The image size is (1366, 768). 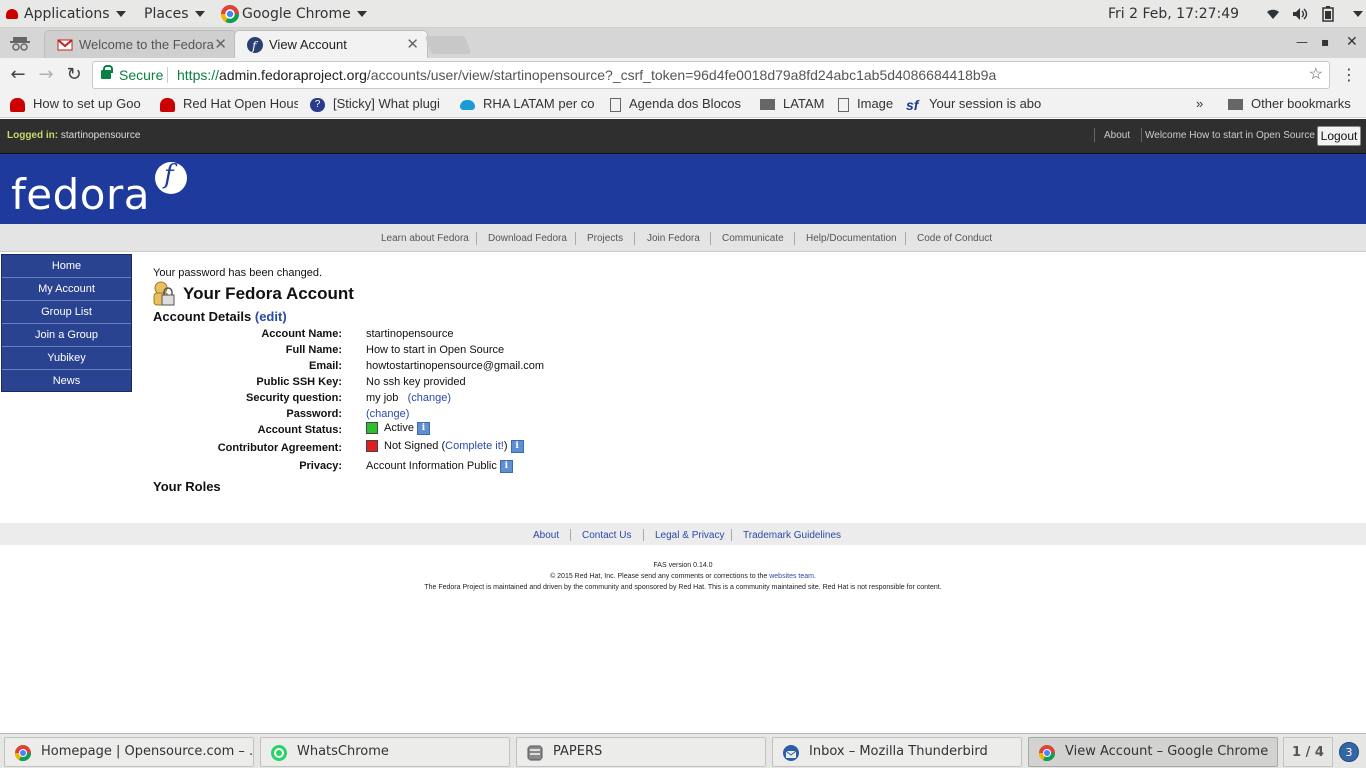 I want to click on nav-download-fedora: Download Fedora, so click(x=527, y=238).